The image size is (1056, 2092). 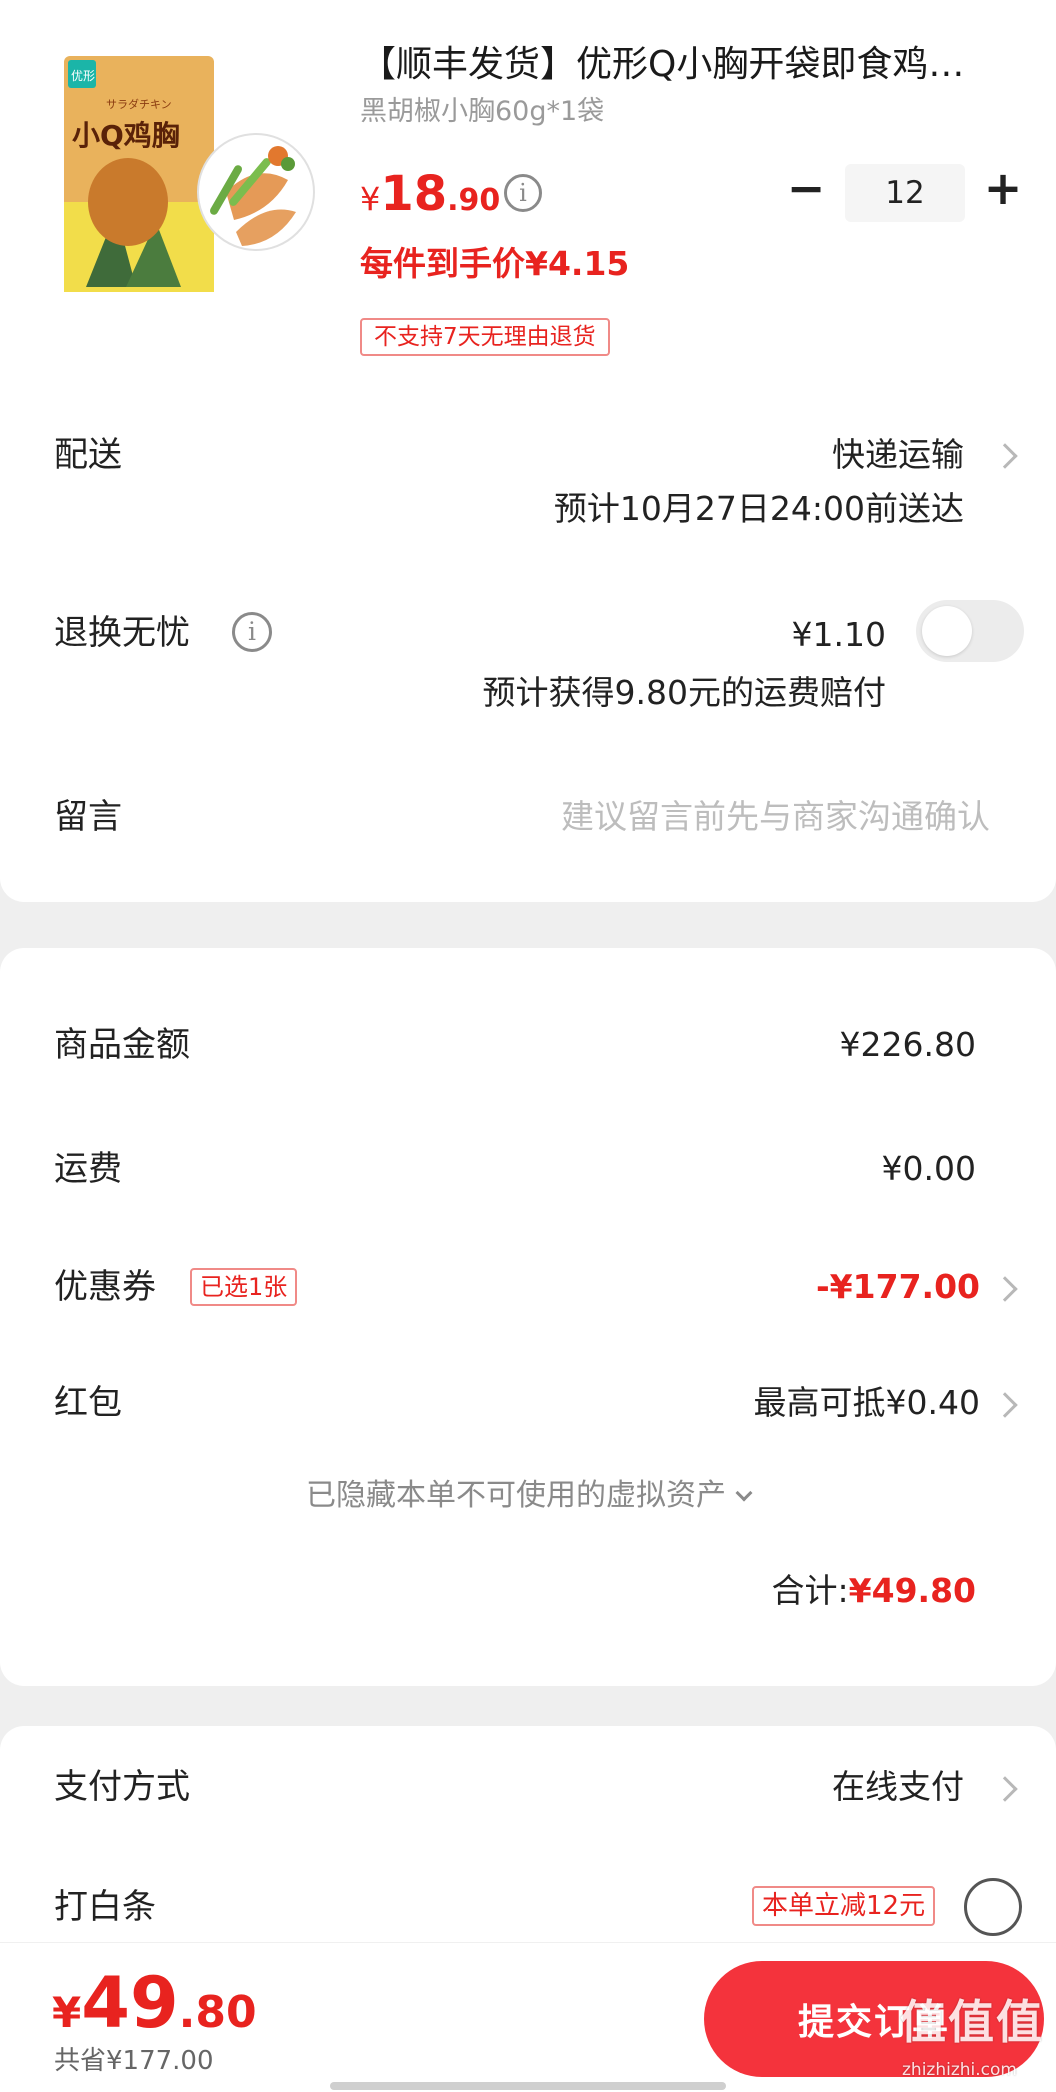 I want to click on return-insurance-toggle, so click(x=970, y=631).